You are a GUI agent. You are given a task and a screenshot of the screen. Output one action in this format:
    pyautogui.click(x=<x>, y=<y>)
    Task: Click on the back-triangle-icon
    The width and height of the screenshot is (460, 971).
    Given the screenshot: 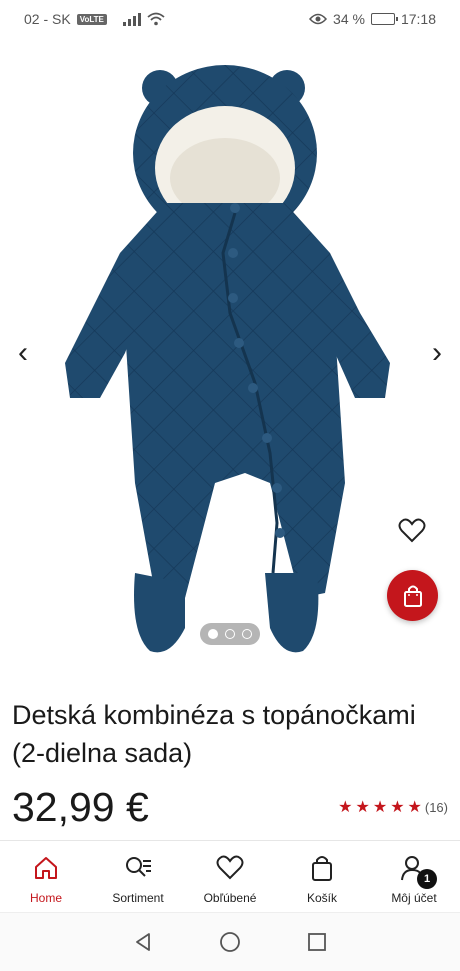 What is the action you would take?
    pyautogui.click(x=143, y=942)
    